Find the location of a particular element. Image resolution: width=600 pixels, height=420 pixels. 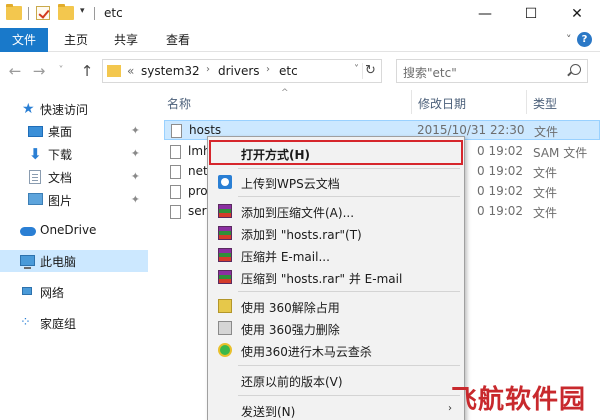

menu-item-label: 打开方式(H) is located at coordinates (276, 155).